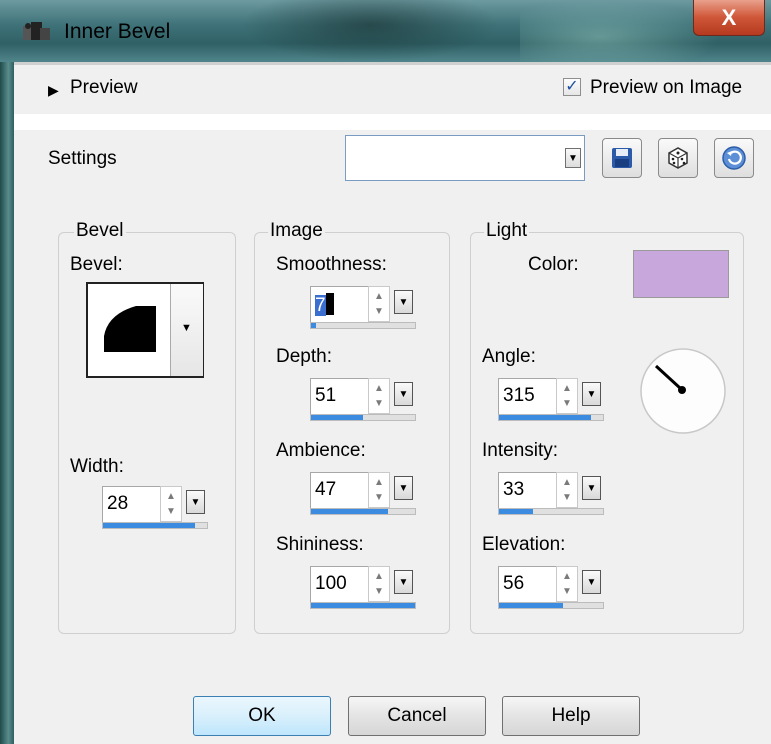  Describe the element at coordinates (528, 584) in the screenshot. I see `elevation-input: 56` at that location.